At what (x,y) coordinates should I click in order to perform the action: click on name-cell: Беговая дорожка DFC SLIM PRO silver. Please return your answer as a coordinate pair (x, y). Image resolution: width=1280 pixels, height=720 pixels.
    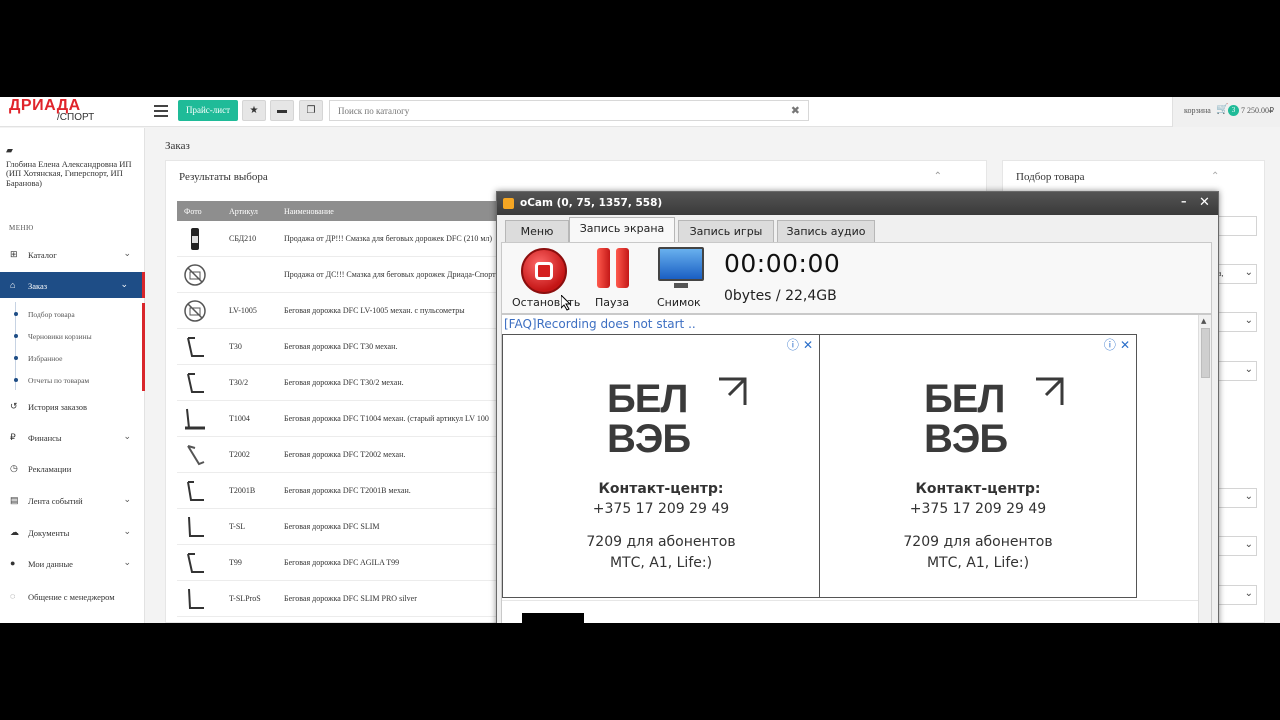
    Looking at the image, I should click on (350, 598).